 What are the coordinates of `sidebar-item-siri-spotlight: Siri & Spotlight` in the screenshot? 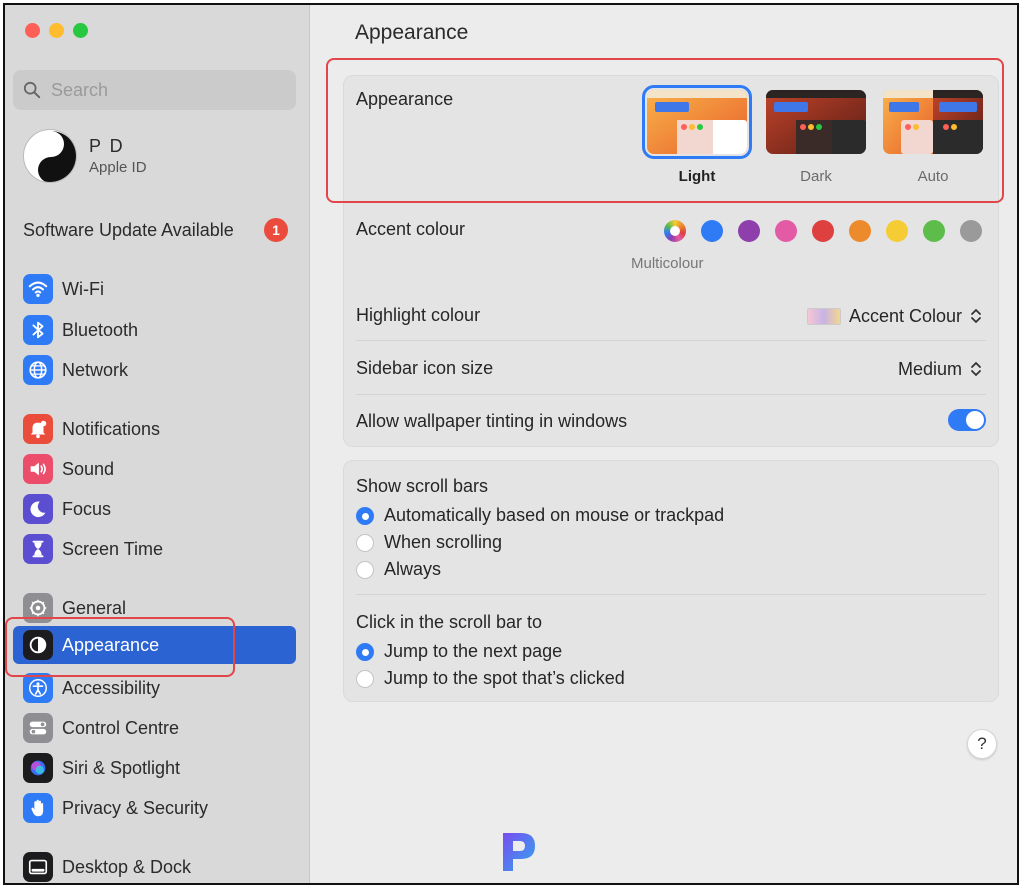 It's located at (154, 768).